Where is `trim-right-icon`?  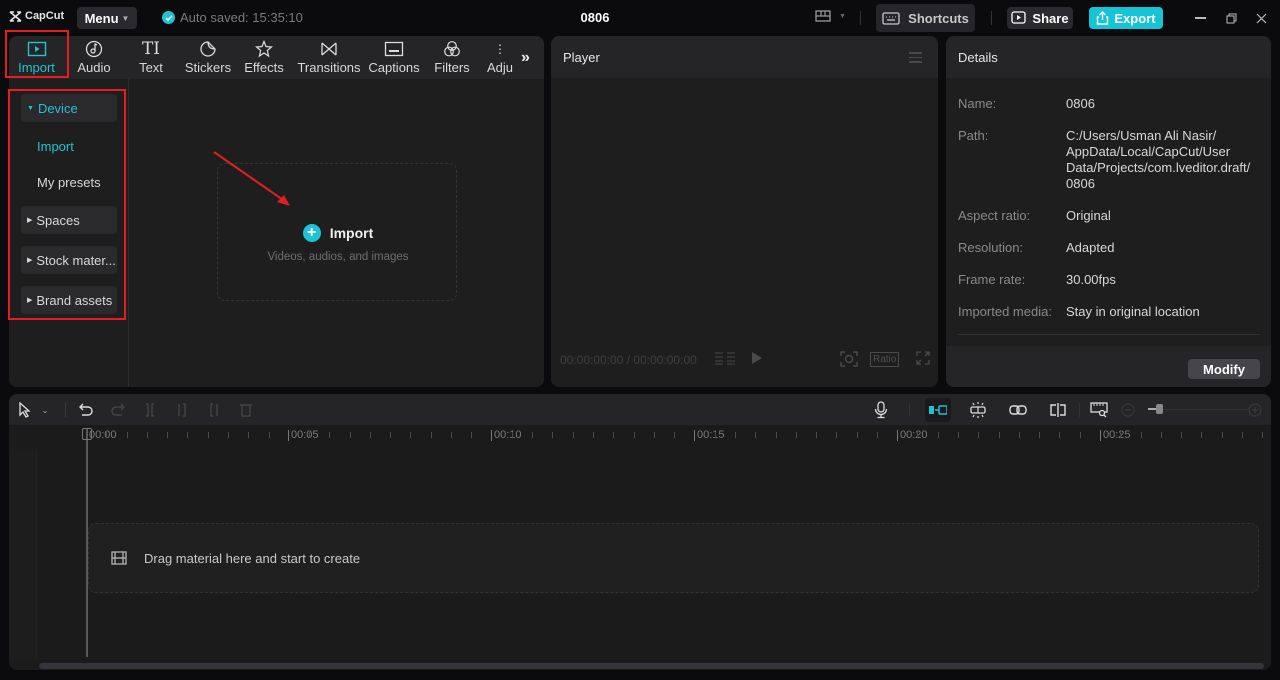 trim-right-icon is located at coordinates (214, 410).